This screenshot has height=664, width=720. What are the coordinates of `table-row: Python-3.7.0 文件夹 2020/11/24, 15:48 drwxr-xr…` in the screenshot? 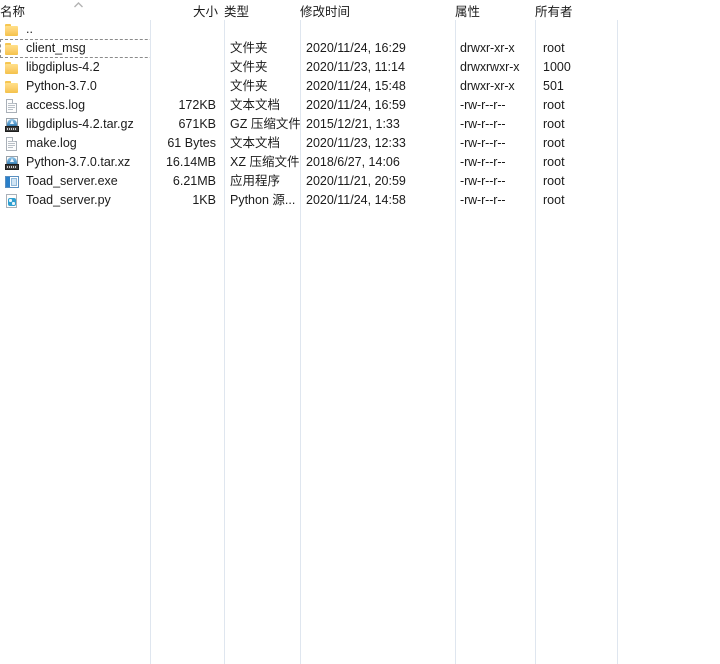 It's located at (360, 86).